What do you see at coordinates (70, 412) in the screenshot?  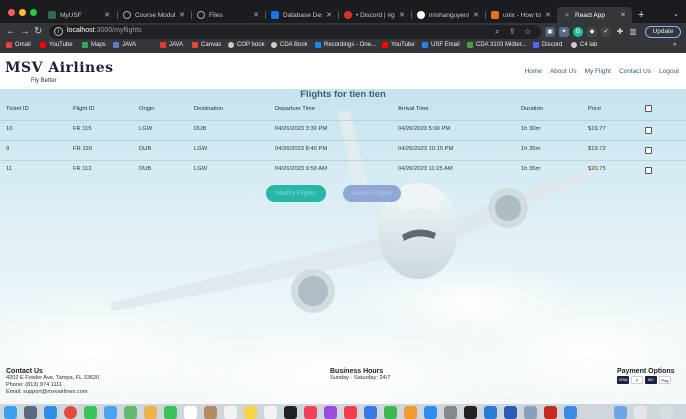 I see `chrome-icon` at bounding box center [70, 412].